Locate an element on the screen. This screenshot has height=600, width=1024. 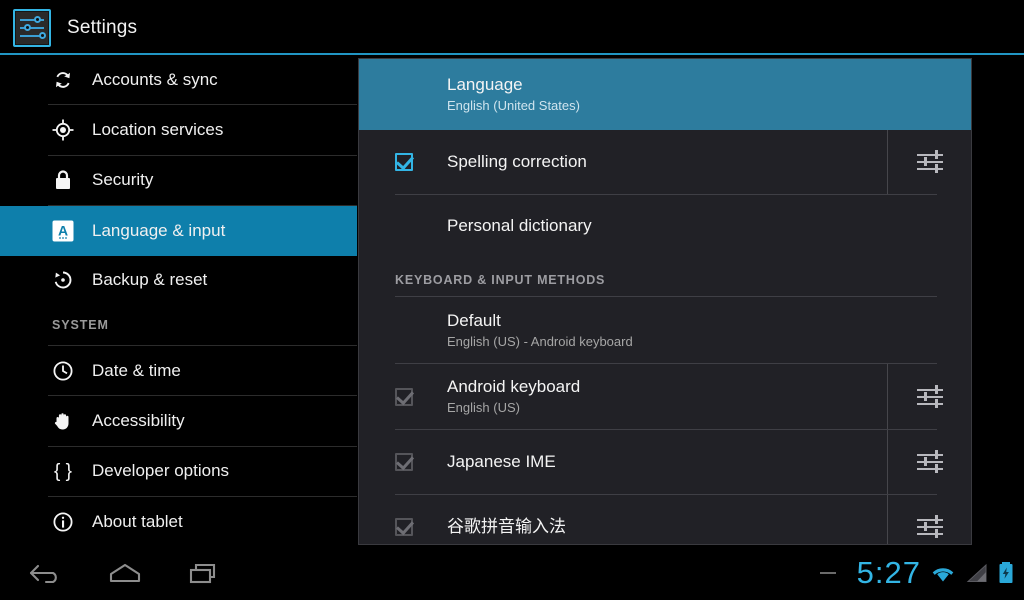
japanese-ime-checkbox is located at coordinates (404, 462).